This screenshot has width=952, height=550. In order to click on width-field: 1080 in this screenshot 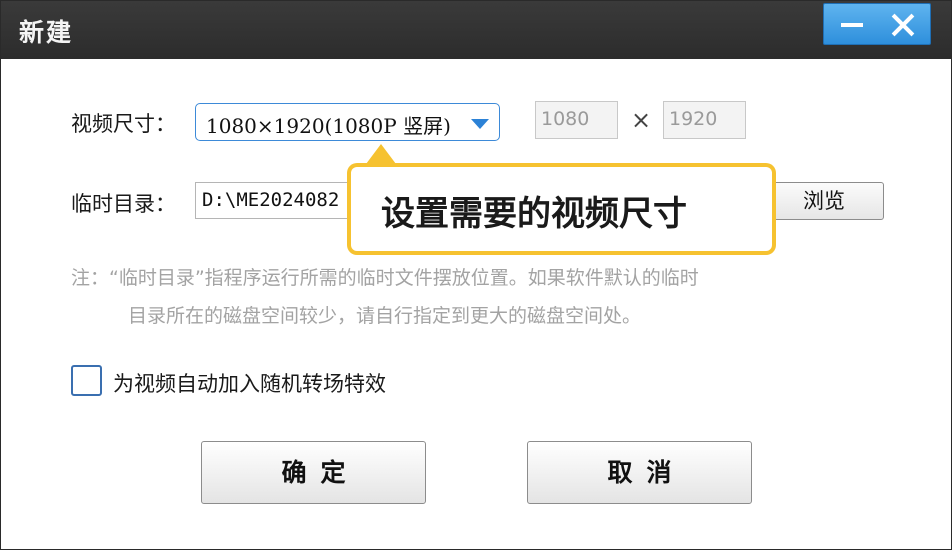, I will do `click(576, 120)`.